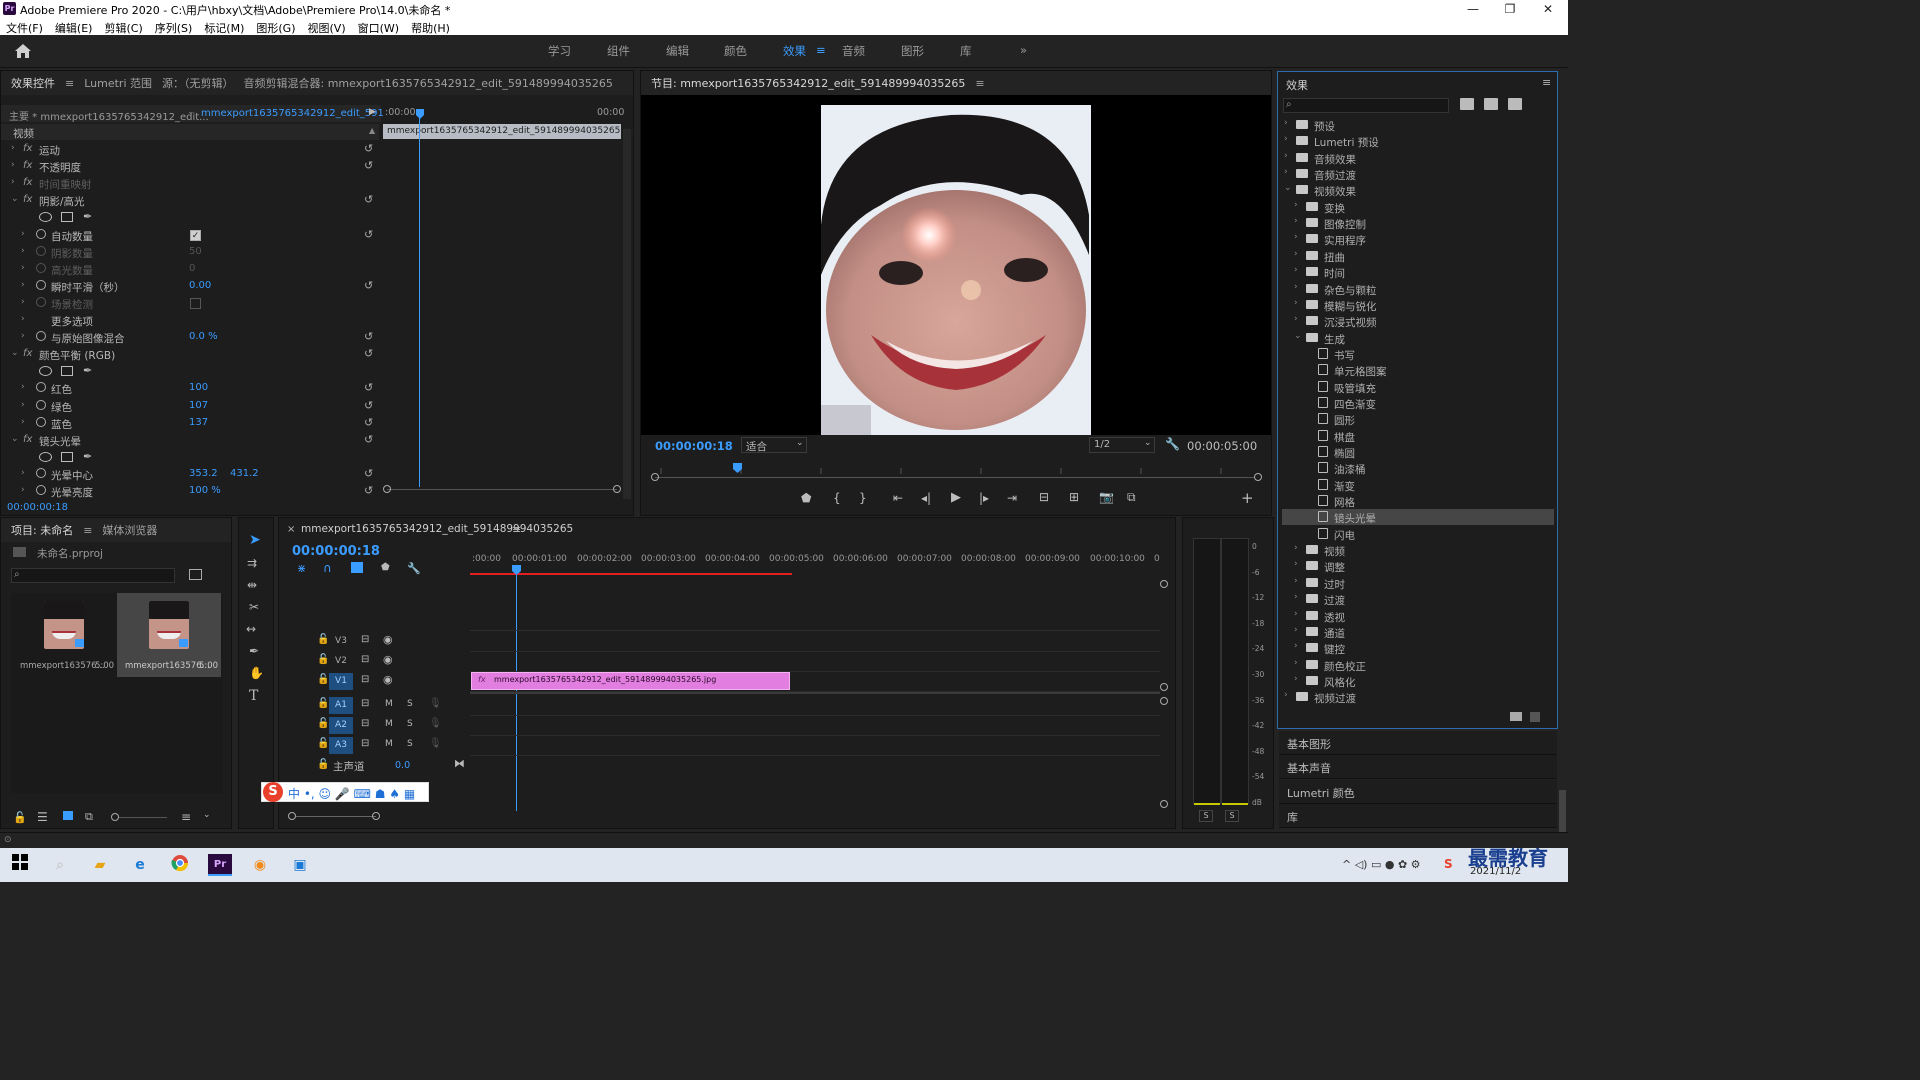  Describe the element at coordinates (33, 83) in the screenshot. I see `ec-tab: 效果控件` at that location.